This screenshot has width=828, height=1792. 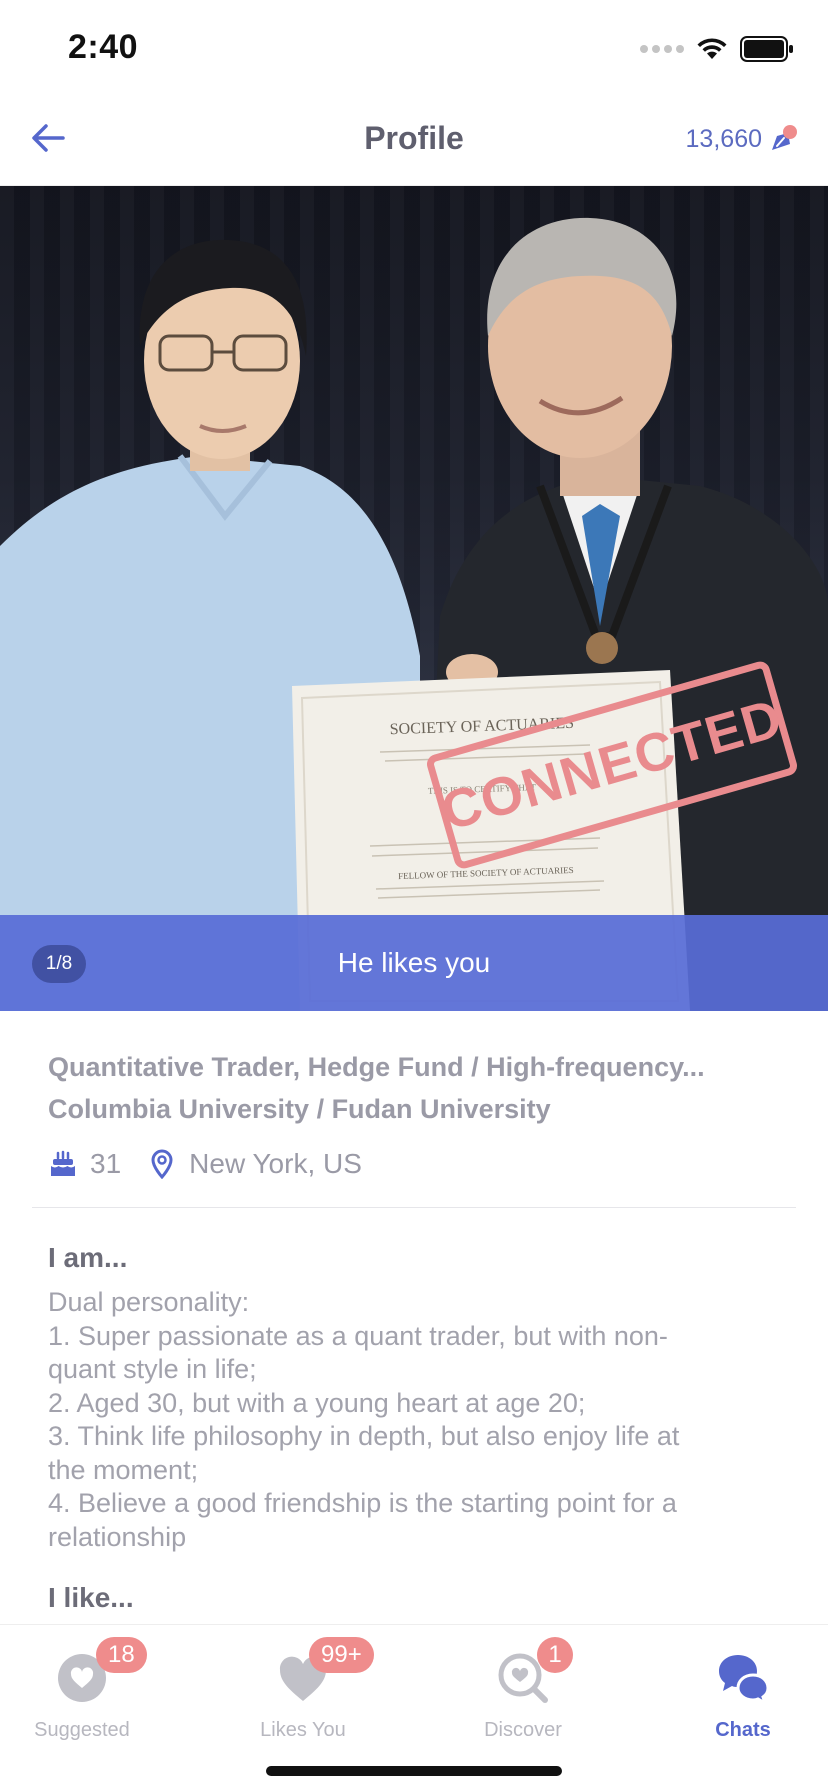 I want to click on tab-label: Suggested, so click(x=82, y=1730).